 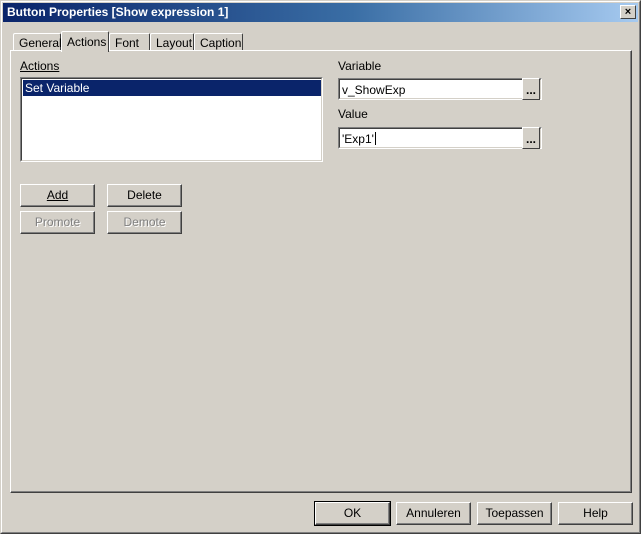 I want to click on value-text: 'Exp1', so click(x=359, y=139).